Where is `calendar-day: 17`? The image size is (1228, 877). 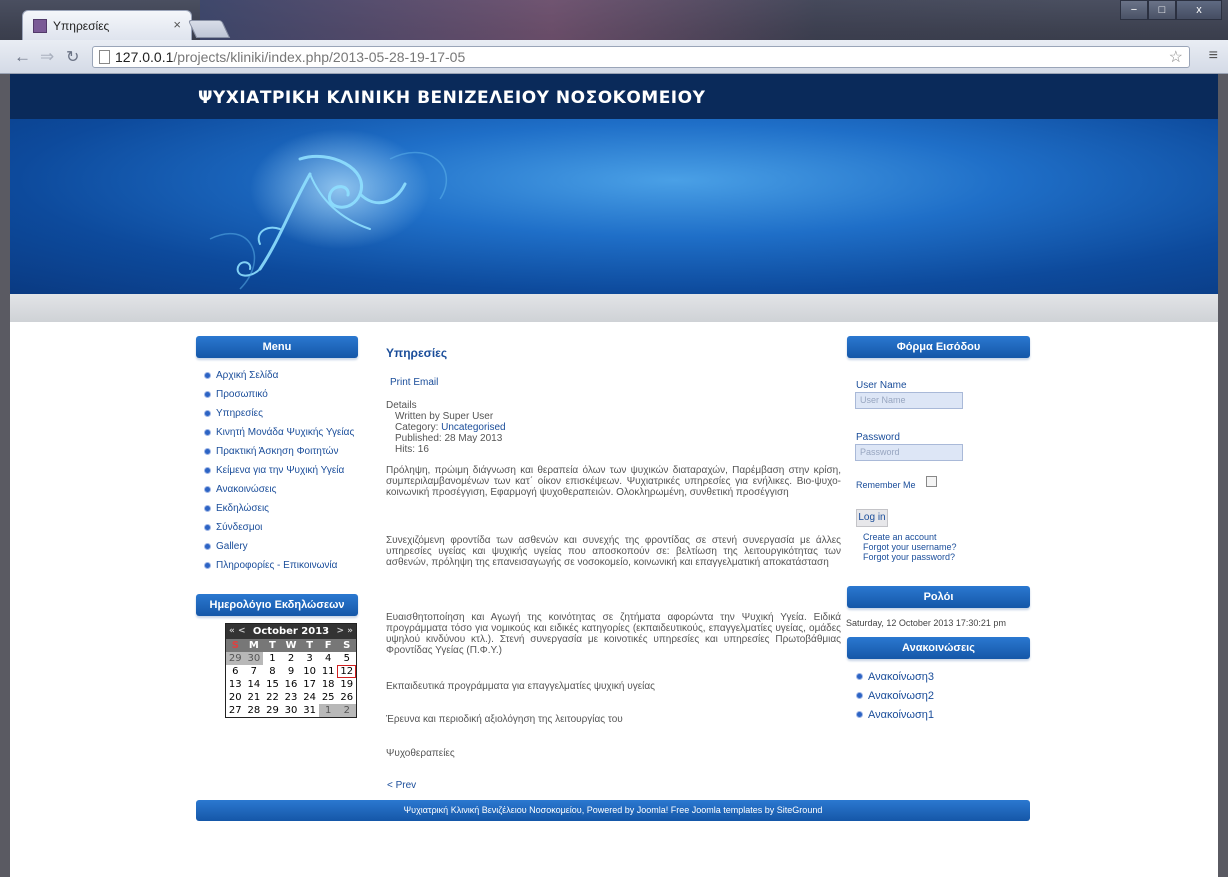 calendar-day: 17 is located at coordinates (309, 684).